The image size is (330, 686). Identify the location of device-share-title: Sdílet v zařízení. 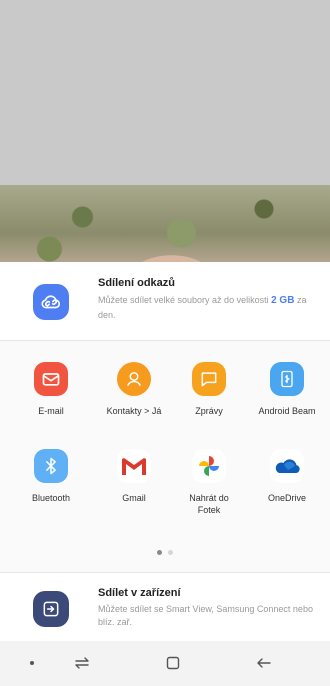
(139, 593).